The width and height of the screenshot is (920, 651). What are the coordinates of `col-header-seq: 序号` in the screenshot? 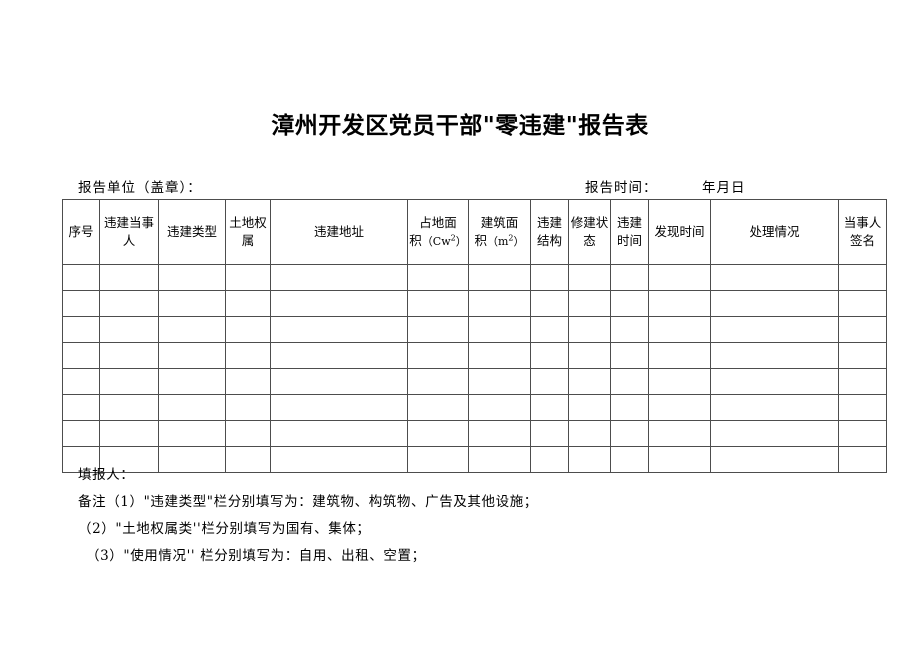 It's located at (81, 232).